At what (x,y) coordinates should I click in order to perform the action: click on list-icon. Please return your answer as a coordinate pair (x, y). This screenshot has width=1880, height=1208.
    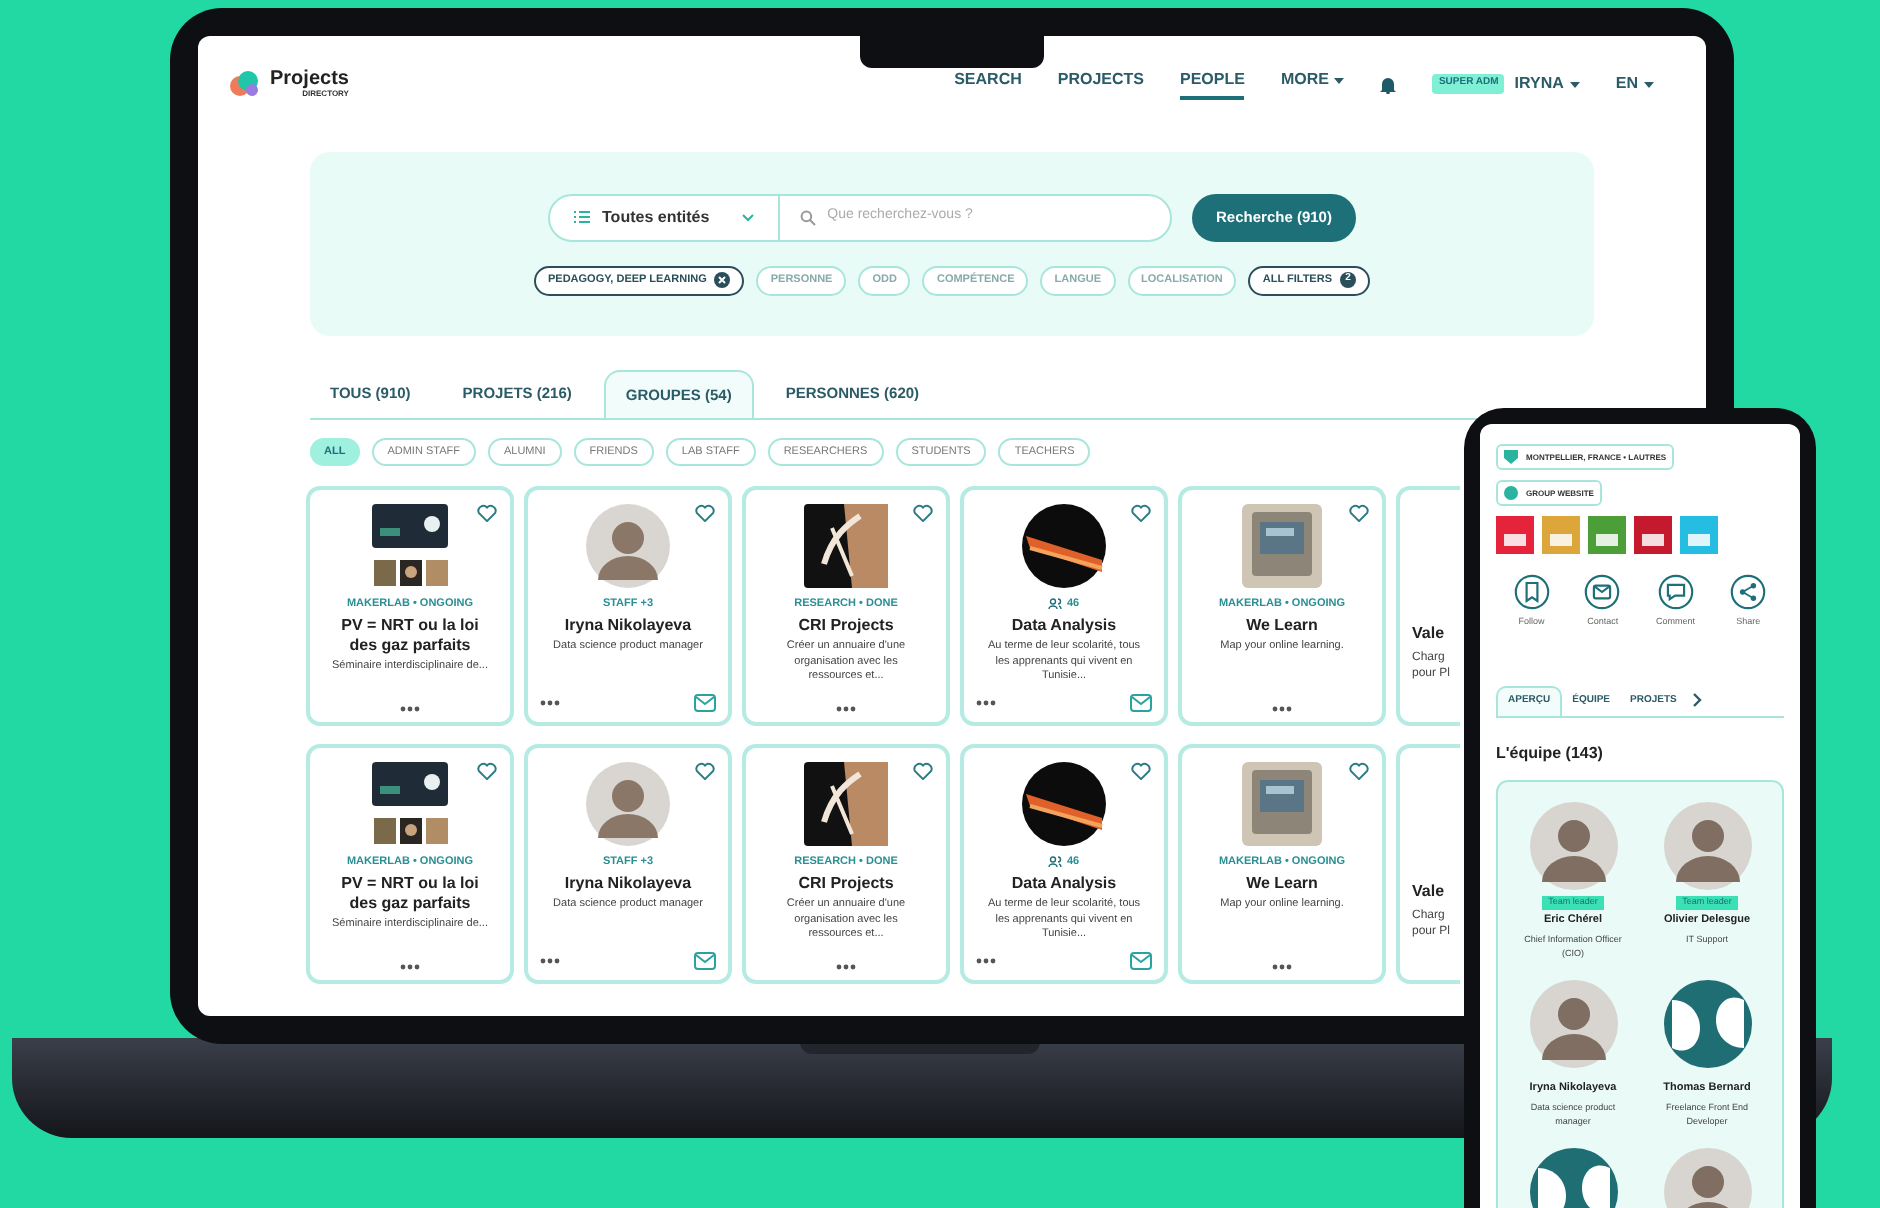
    Looking at the image, I should click on (582, 217).